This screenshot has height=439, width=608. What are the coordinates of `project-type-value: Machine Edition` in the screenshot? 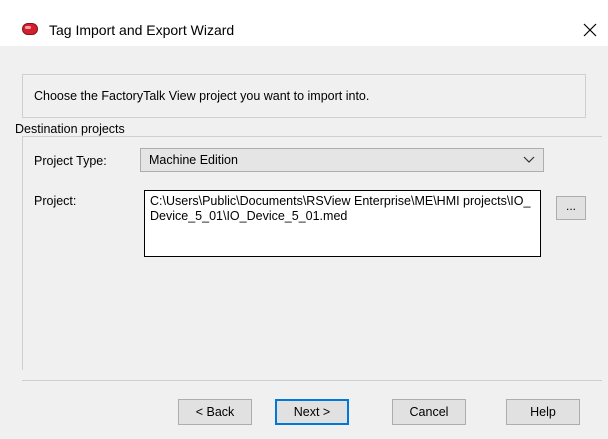 It's located at (193, 160).